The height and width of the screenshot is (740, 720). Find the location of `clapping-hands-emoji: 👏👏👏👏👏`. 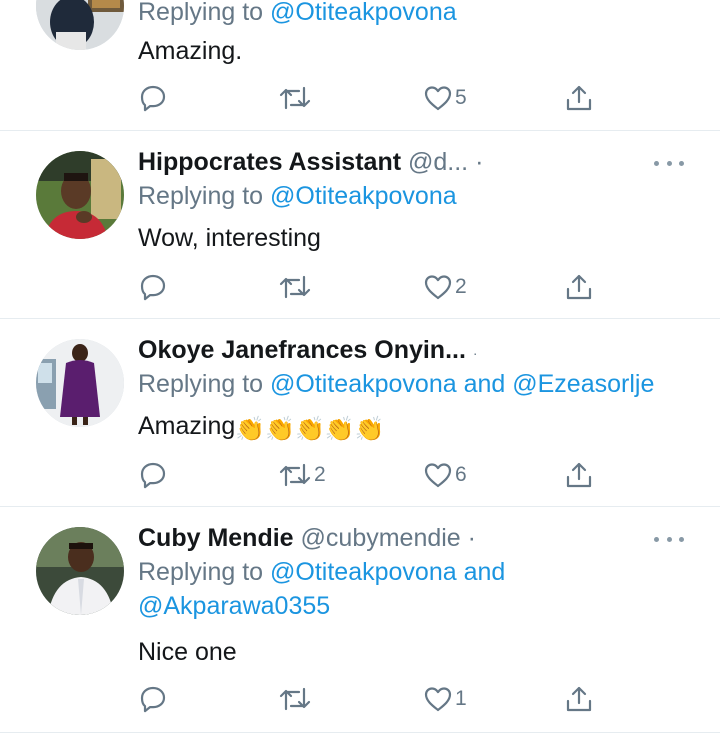

clapping-hands-emoji: 👏👏👏👏👏 is located at coordinates (310, 429).